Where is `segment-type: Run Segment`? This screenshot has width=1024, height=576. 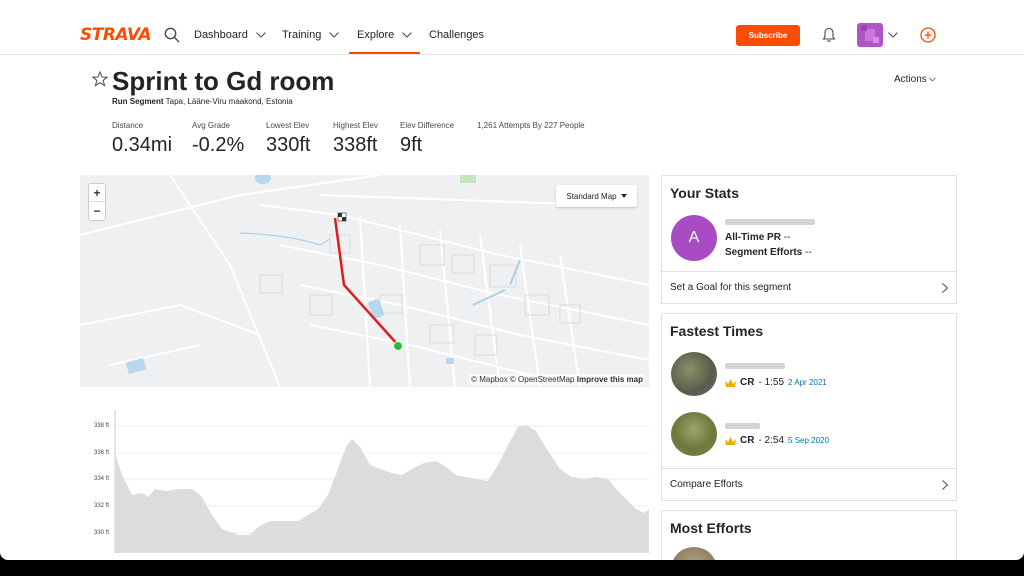 segment-type: Run Segment is located at coordinates (138, 101).